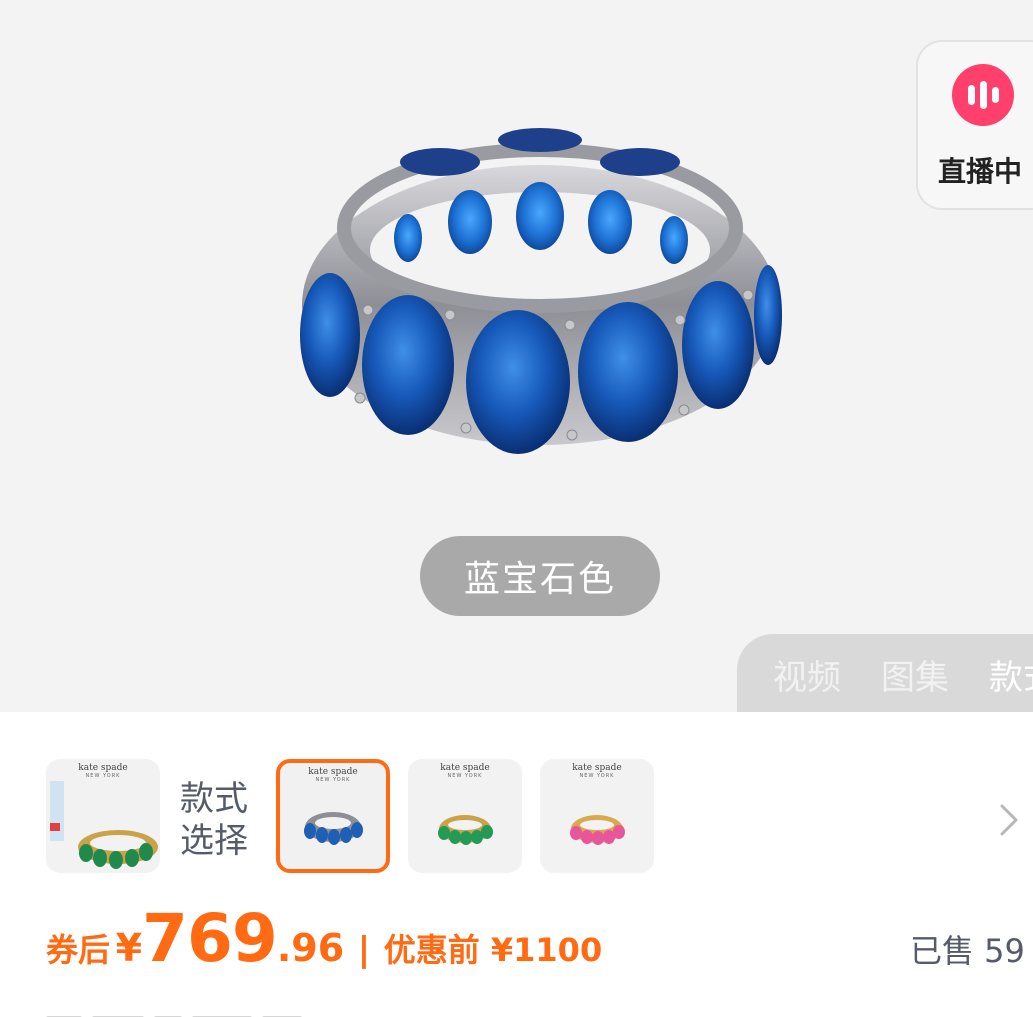 The width and height of the screenshot is (1033, 1017). I want to click on live-stream-badge: 直播中, so click(974, 125).